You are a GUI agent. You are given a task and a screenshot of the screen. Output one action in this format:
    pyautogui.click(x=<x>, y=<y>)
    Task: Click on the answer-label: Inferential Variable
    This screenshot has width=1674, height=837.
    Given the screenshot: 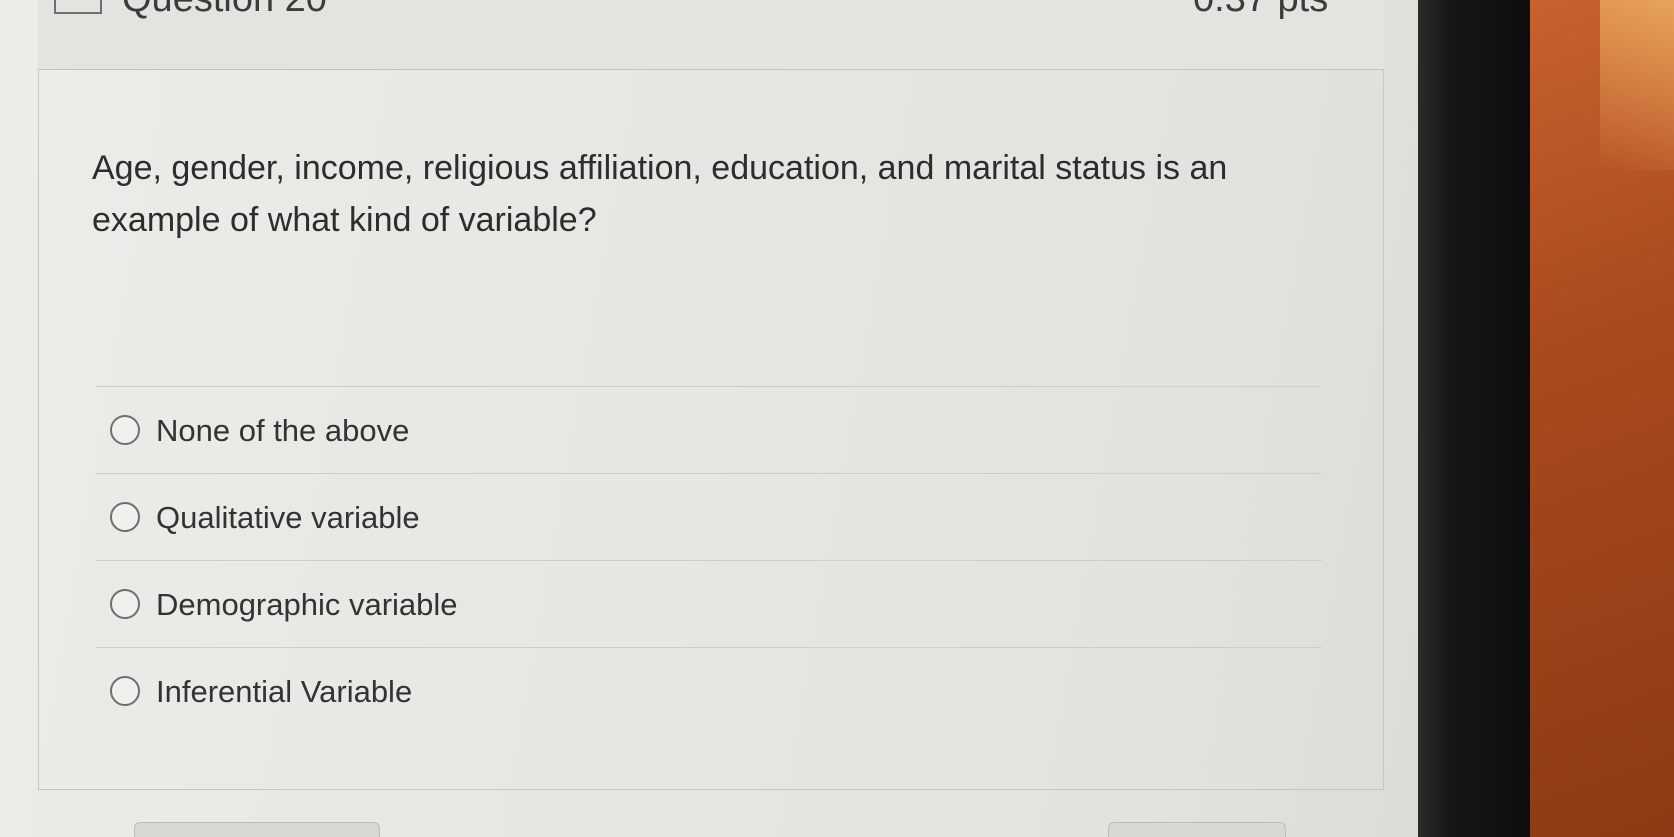 What is the action you would take?
    pyautogui.click(x=284, y=692)
    